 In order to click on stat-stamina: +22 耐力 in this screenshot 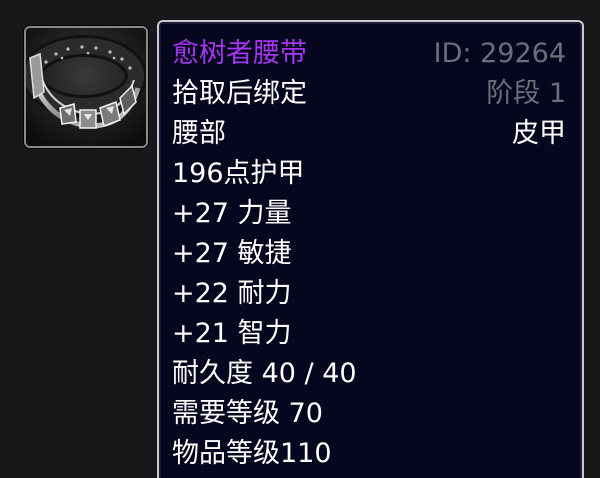, I will do `click(232, 293)`.